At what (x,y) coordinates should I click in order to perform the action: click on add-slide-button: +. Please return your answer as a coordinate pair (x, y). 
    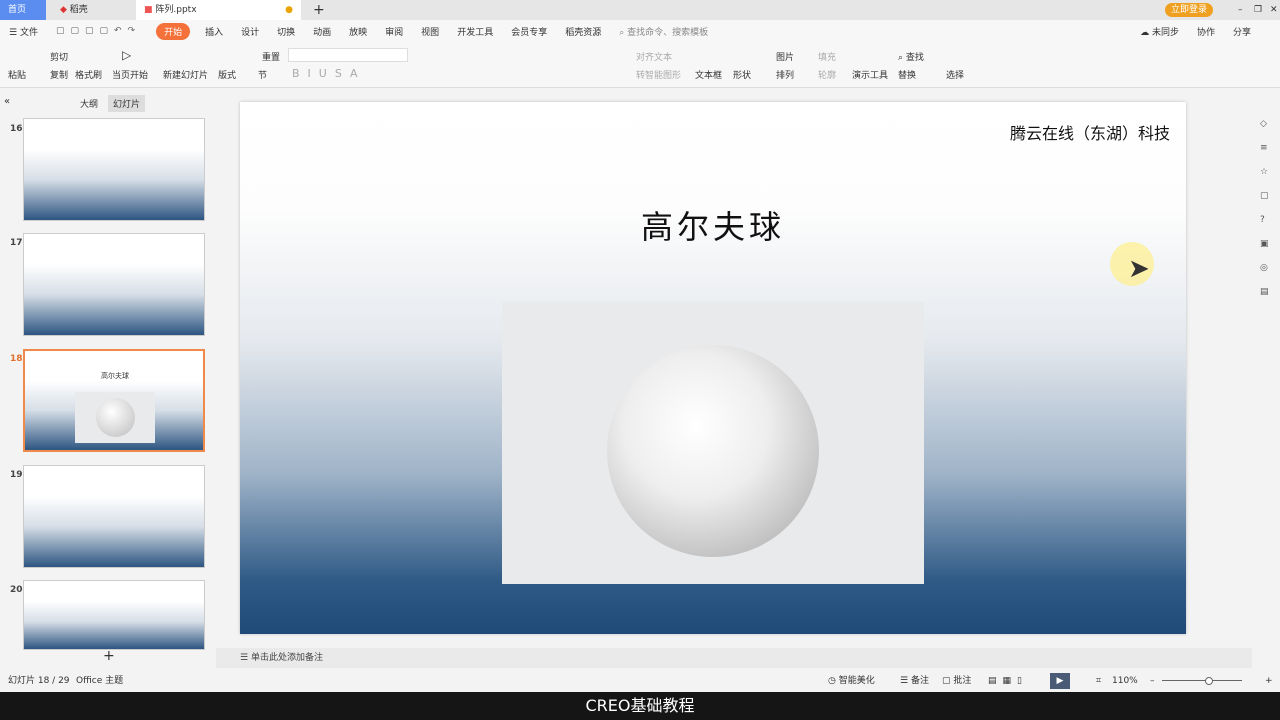
    Looking at the image, I should click on (109, 656).